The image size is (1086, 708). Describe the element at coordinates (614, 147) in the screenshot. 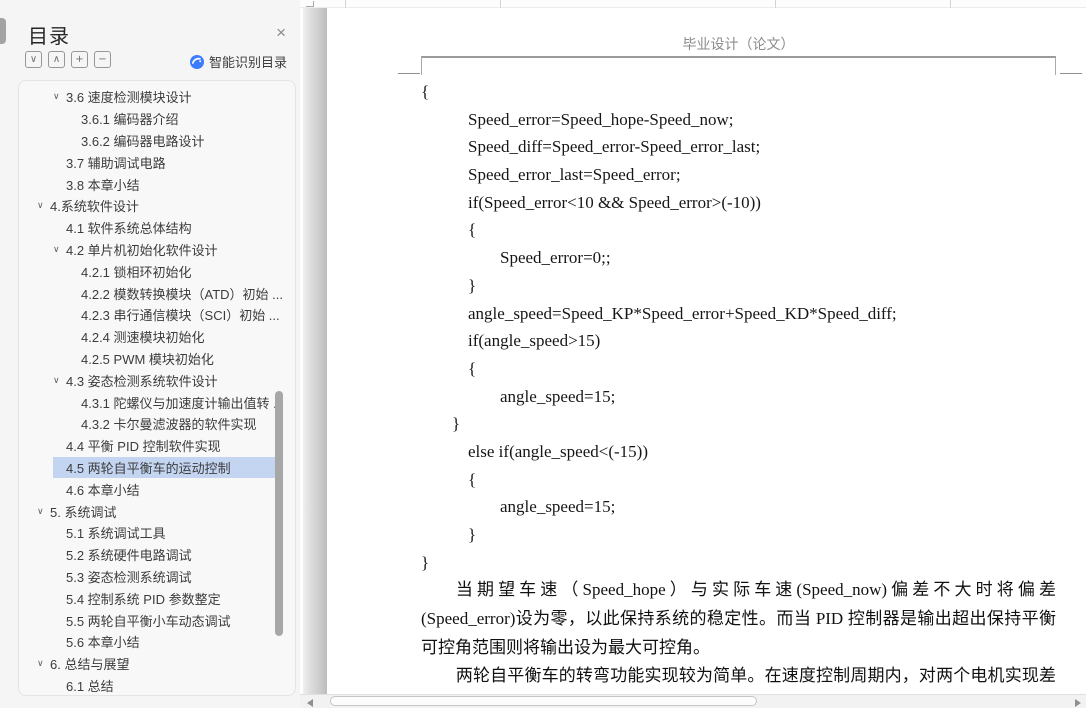

I see `code-line: Speed_diff=Speed_error-Speed_error_last;` at that location.